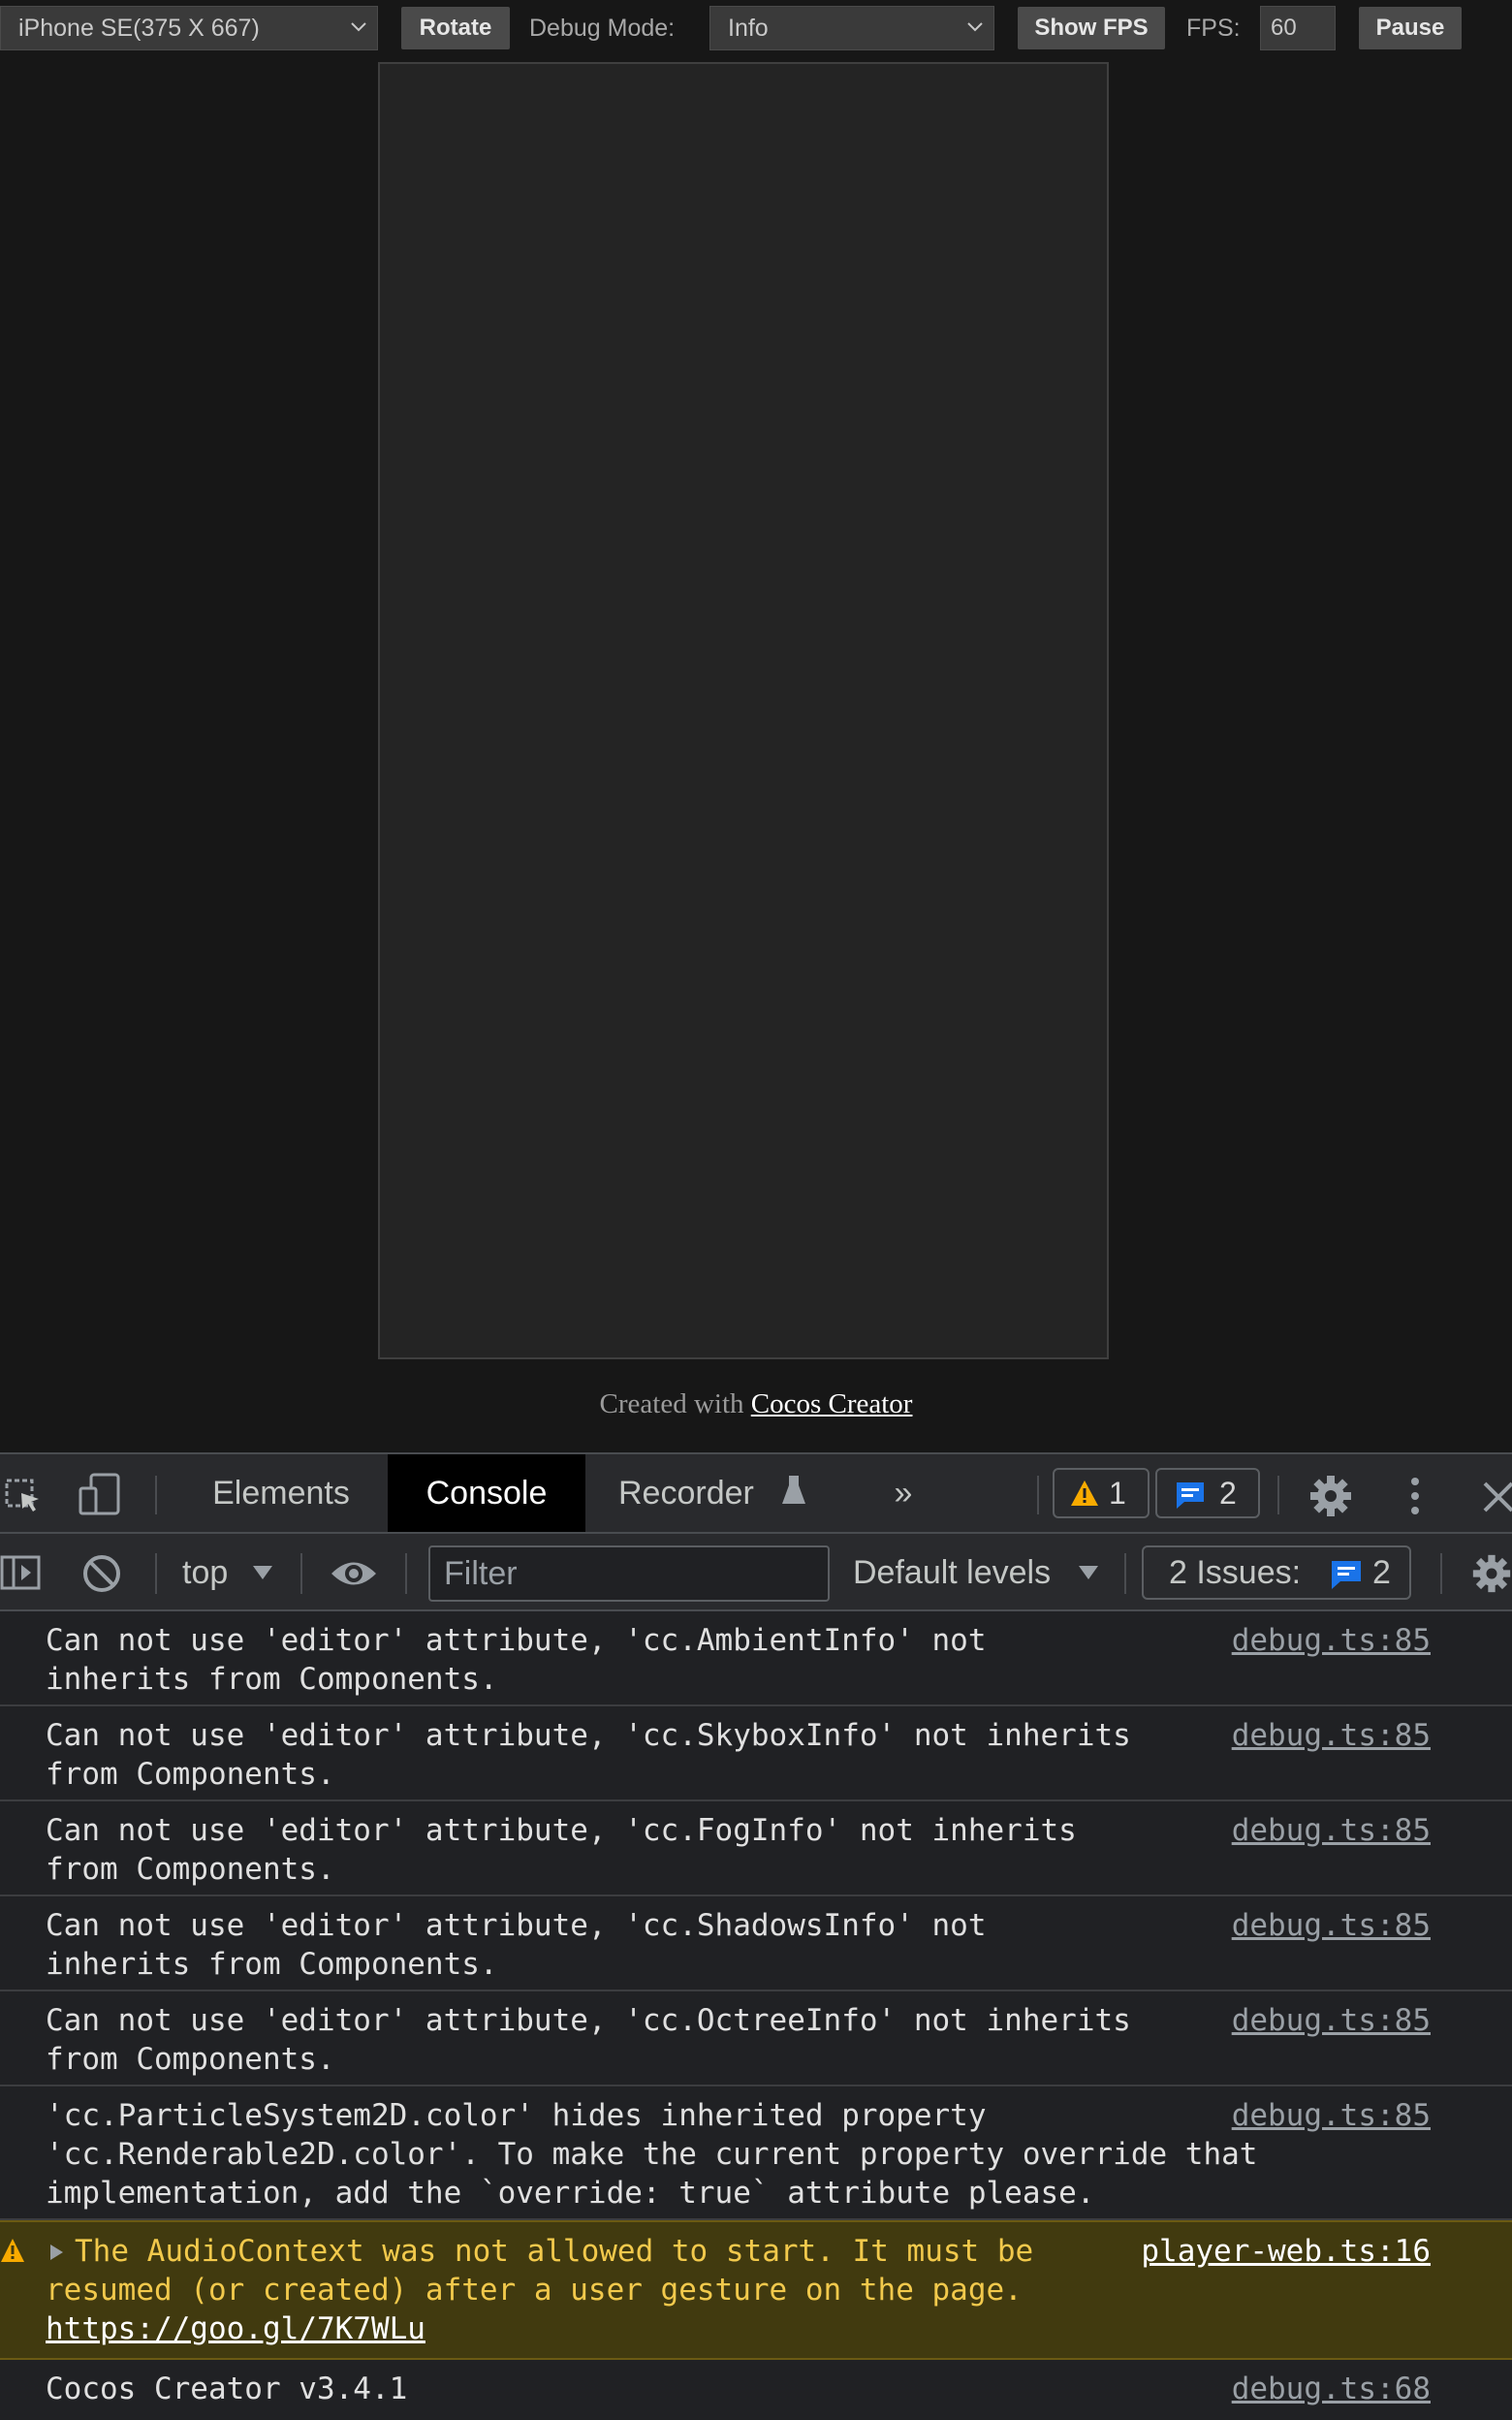 Image resolution: width=1512 pixels, height=2420 pixels. Describe the element at coordinates (206, 1572) in the screenshot. I see `context-value: top` at that location.